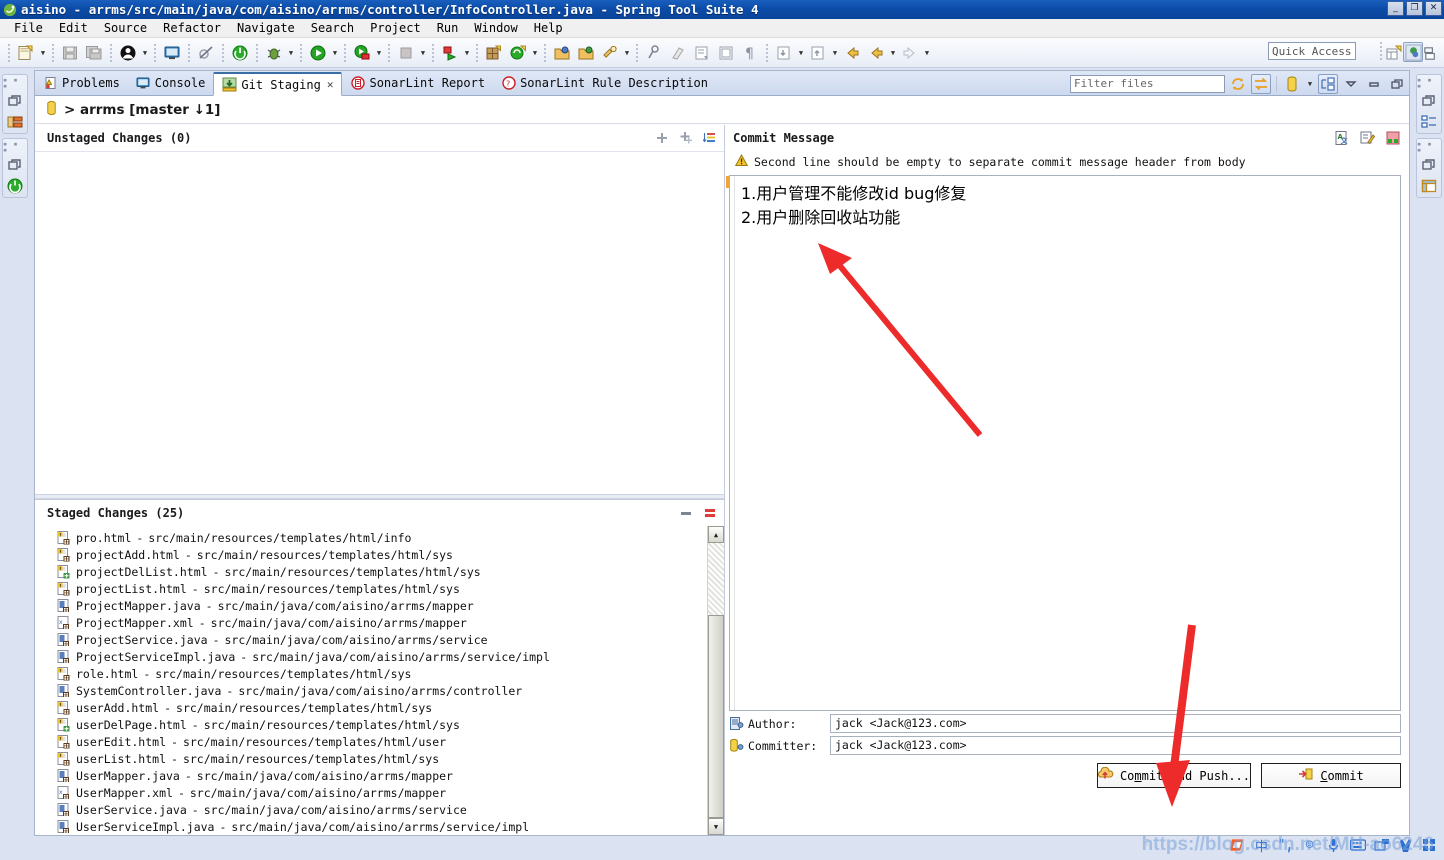 This screenshot has width=1444, height=860. Describe the element at coordinates (1238, 84) in the screenshot. I see `refresh-icon` at that location.